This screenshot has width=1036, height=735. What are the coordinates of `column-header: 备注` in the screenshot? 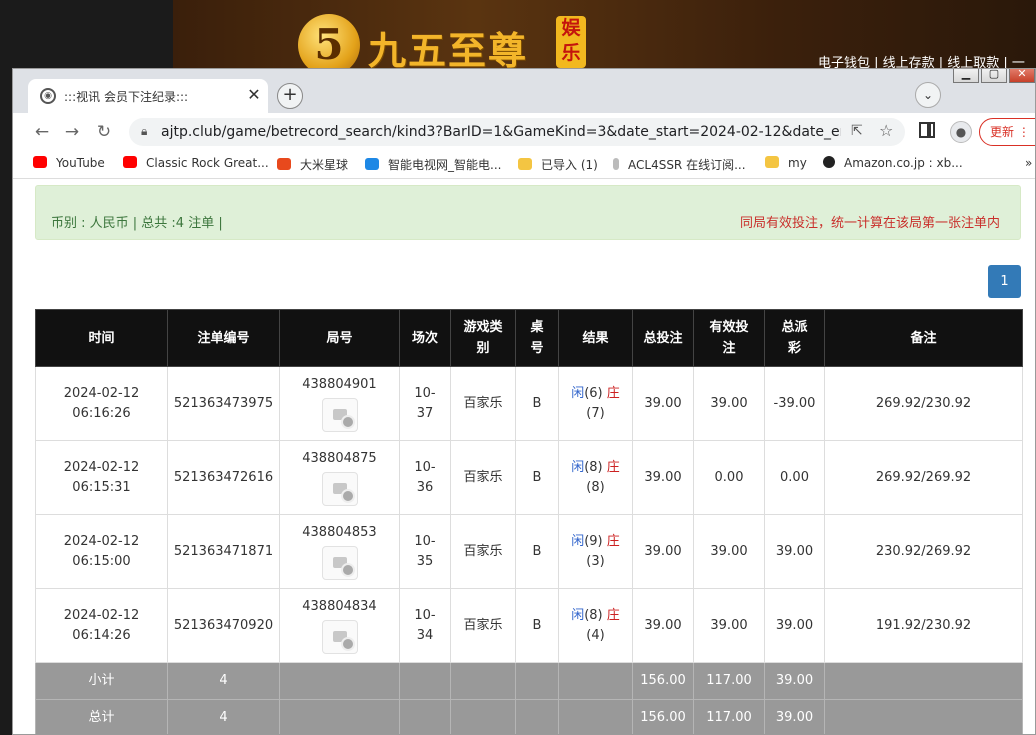 It's located at (923, 338).